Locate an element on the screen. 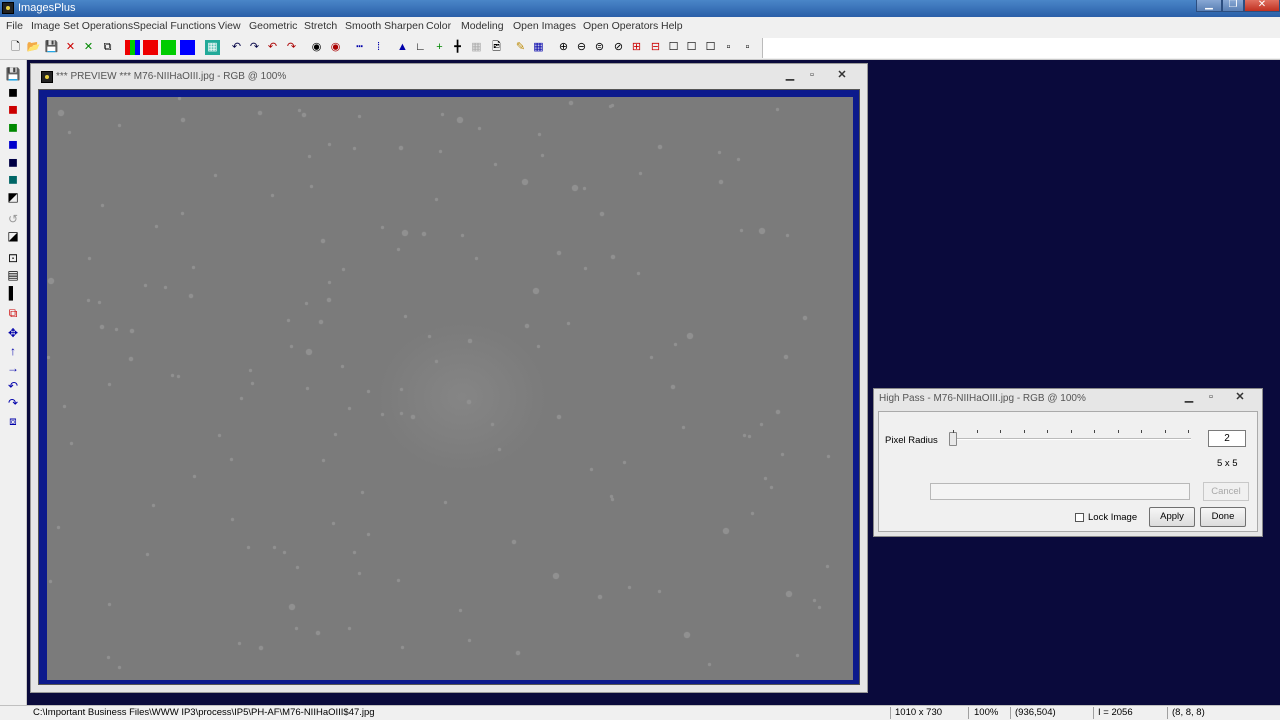 Image resolution: width=1280 pixels, height=720 pixels. window-size-4-icon: ▫ is located at coordinates (728, 47).